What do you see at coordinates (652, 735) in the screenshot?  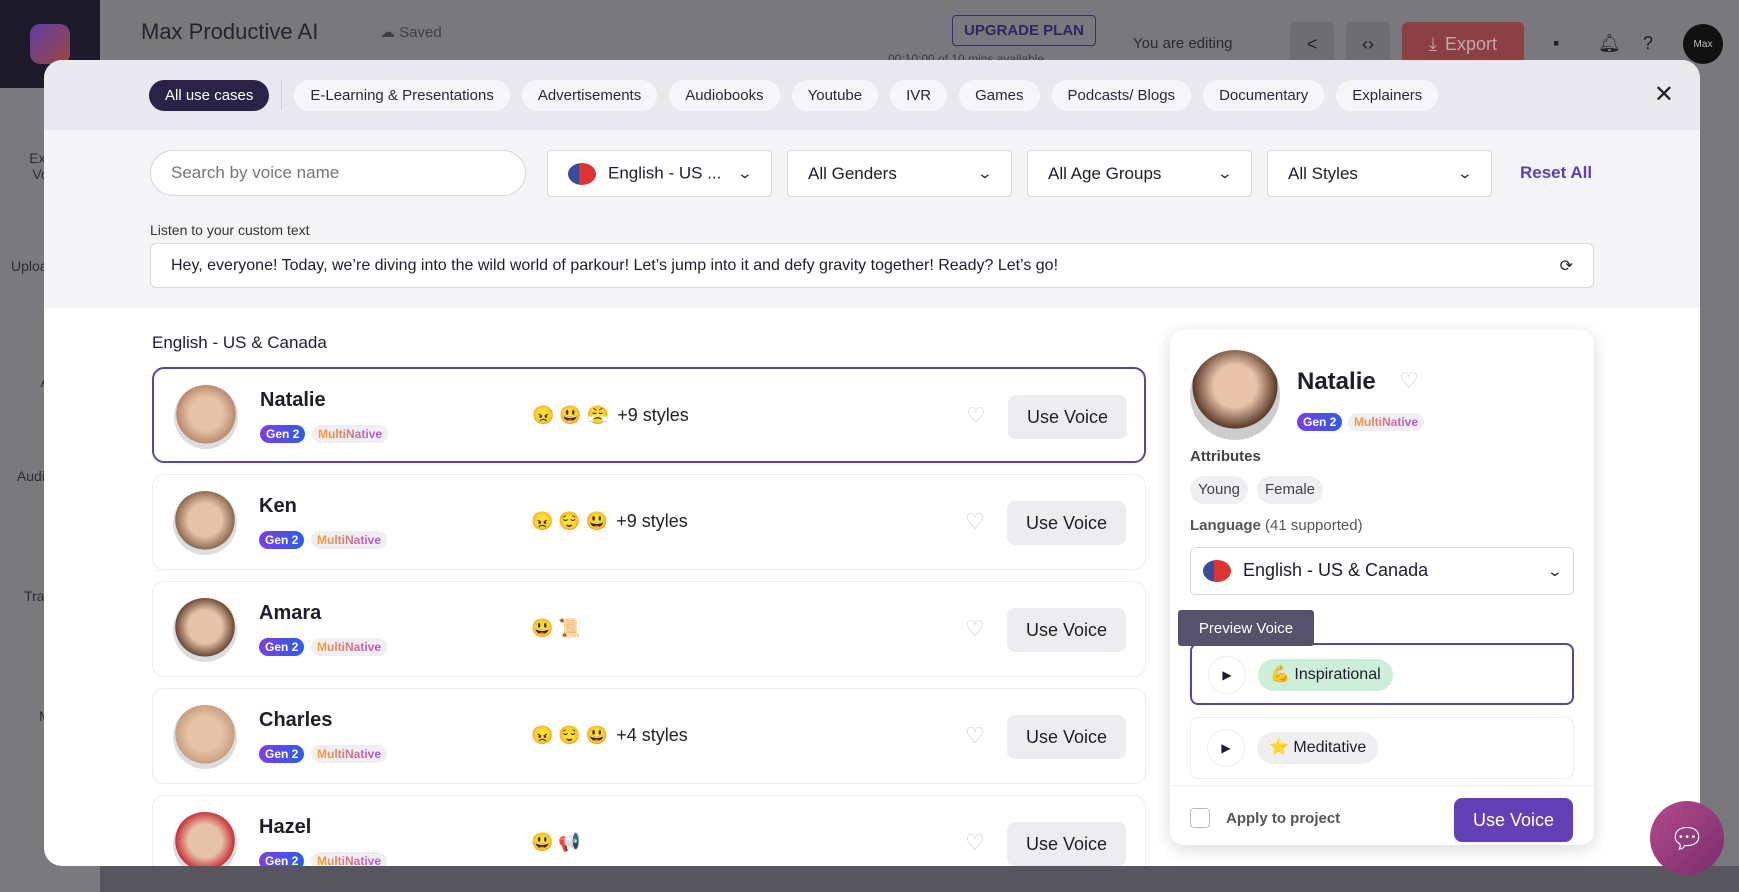 I see `more-styles: +4 styles` at bounding box center [652, 735].